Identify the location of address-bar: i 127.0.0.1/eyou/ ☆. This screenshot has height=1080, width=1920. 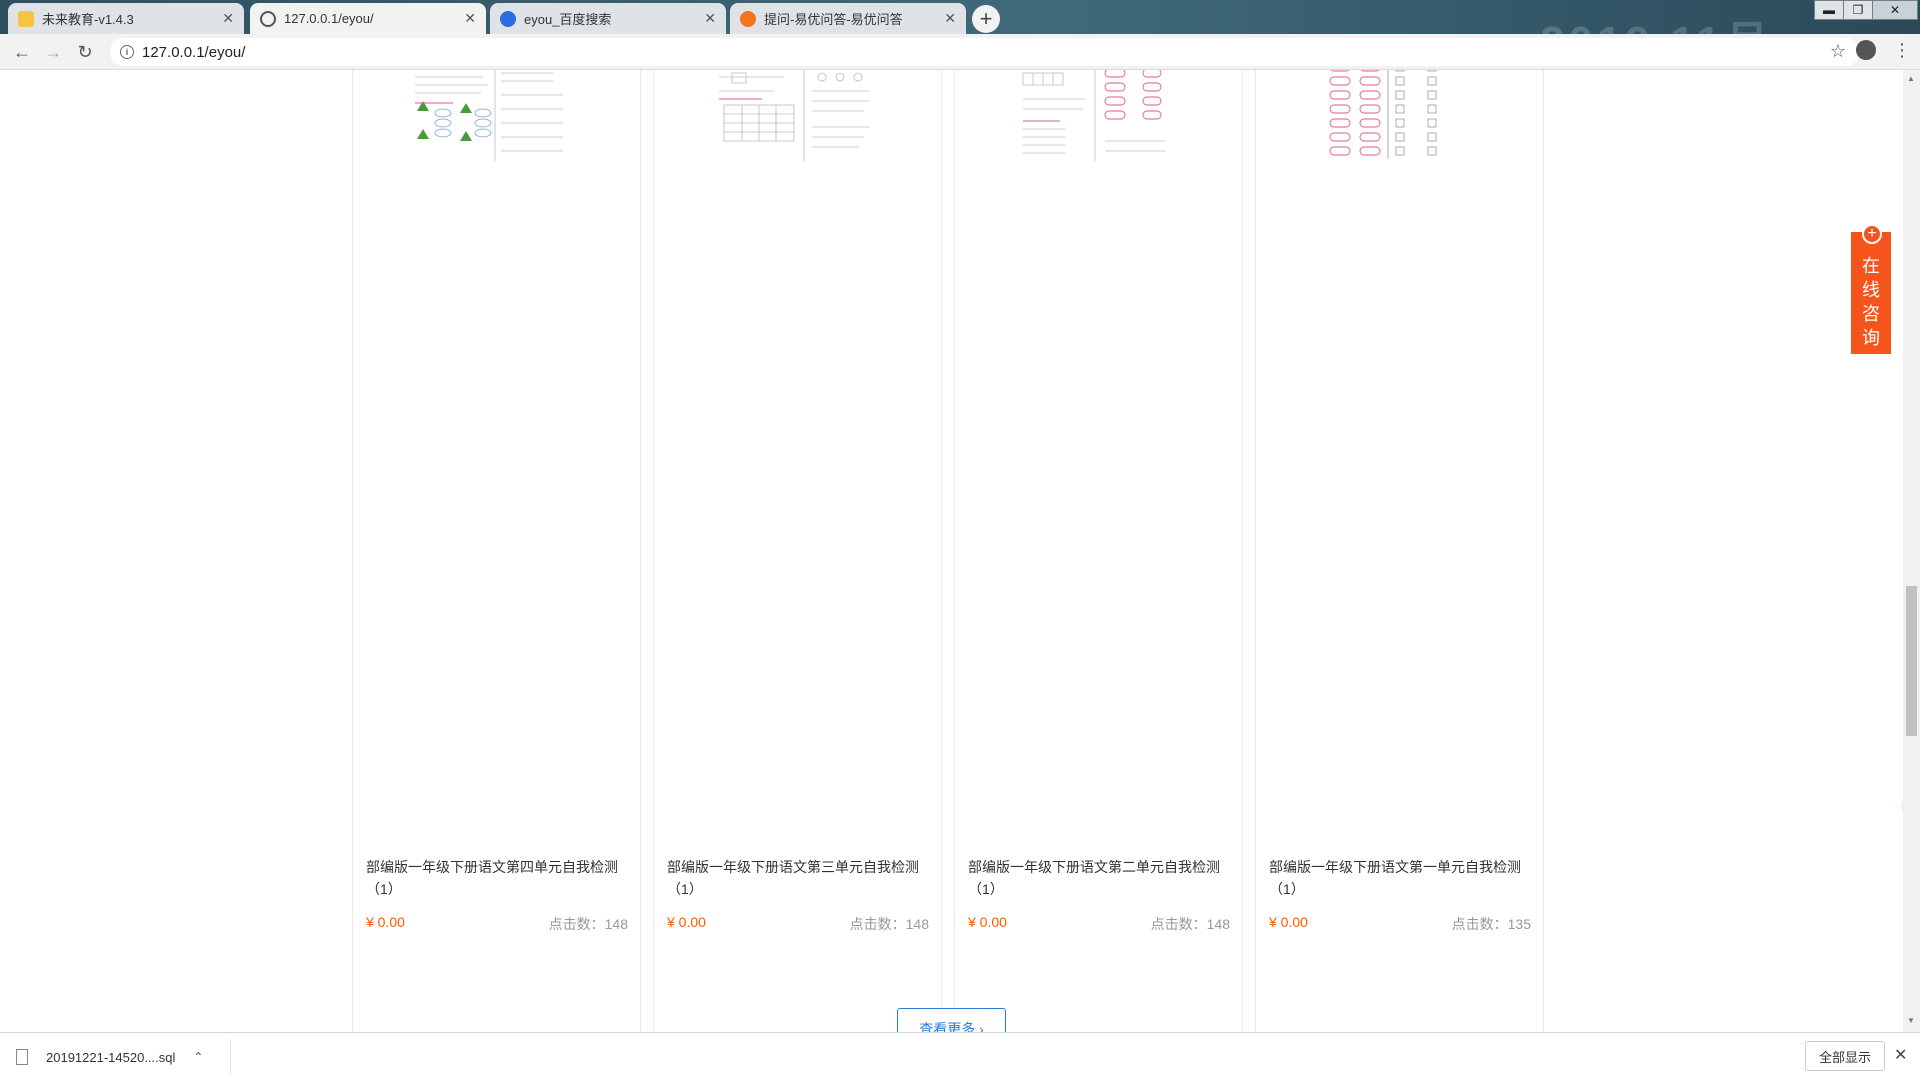
(985, 52).